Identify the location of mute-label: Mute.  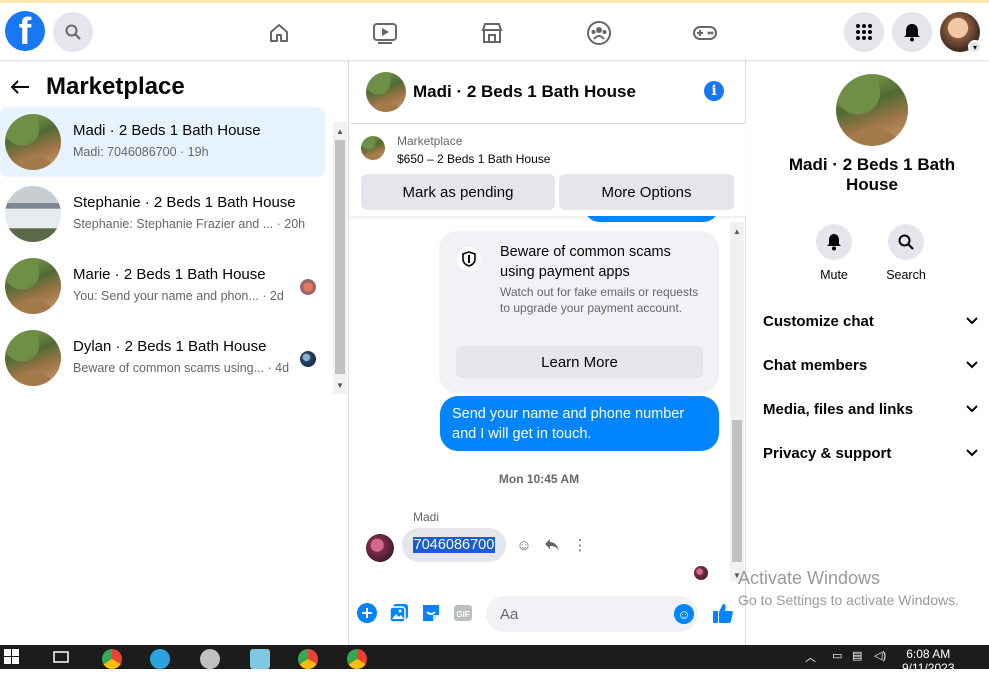
(834, 275).